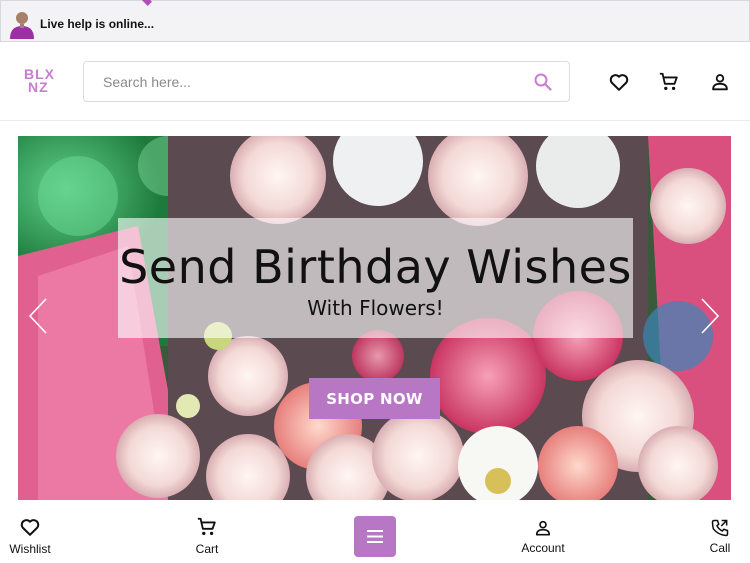  What do you see at coordinates (207, 549) in the screenshot?
I see `nav-cart-label: Cart` at bounding box center [207, 549].